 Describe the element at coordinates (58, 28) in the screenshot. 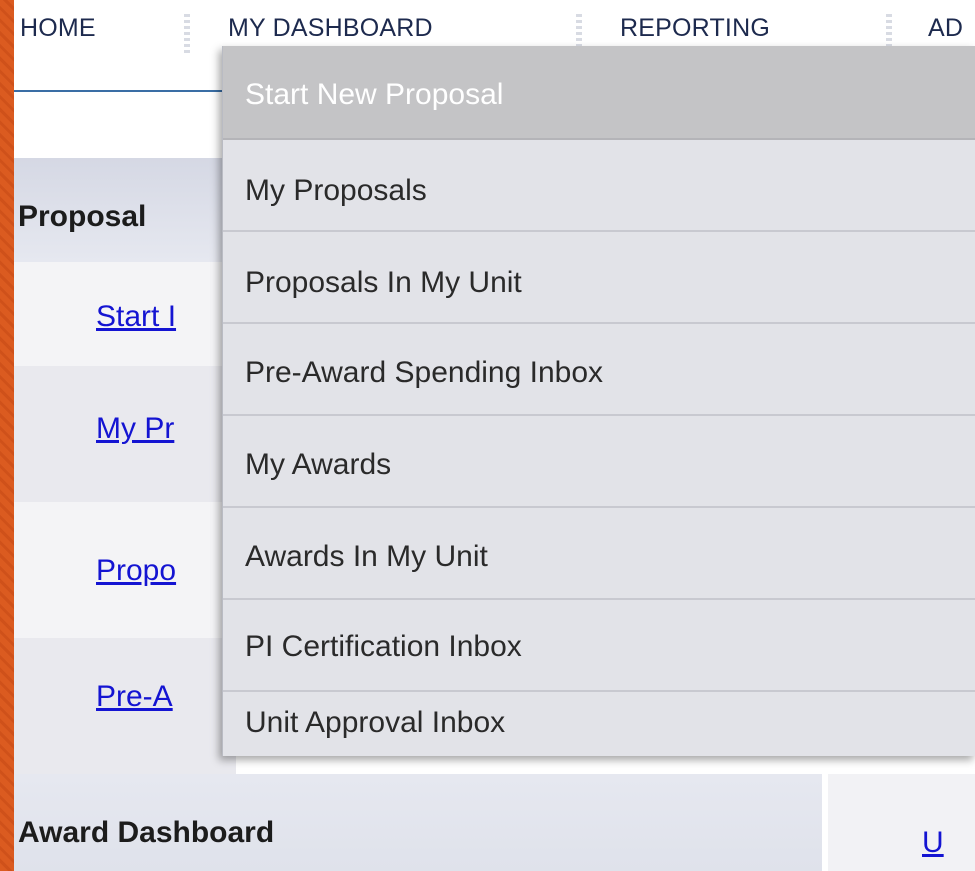

I see `nav-home: HOME` at that location.